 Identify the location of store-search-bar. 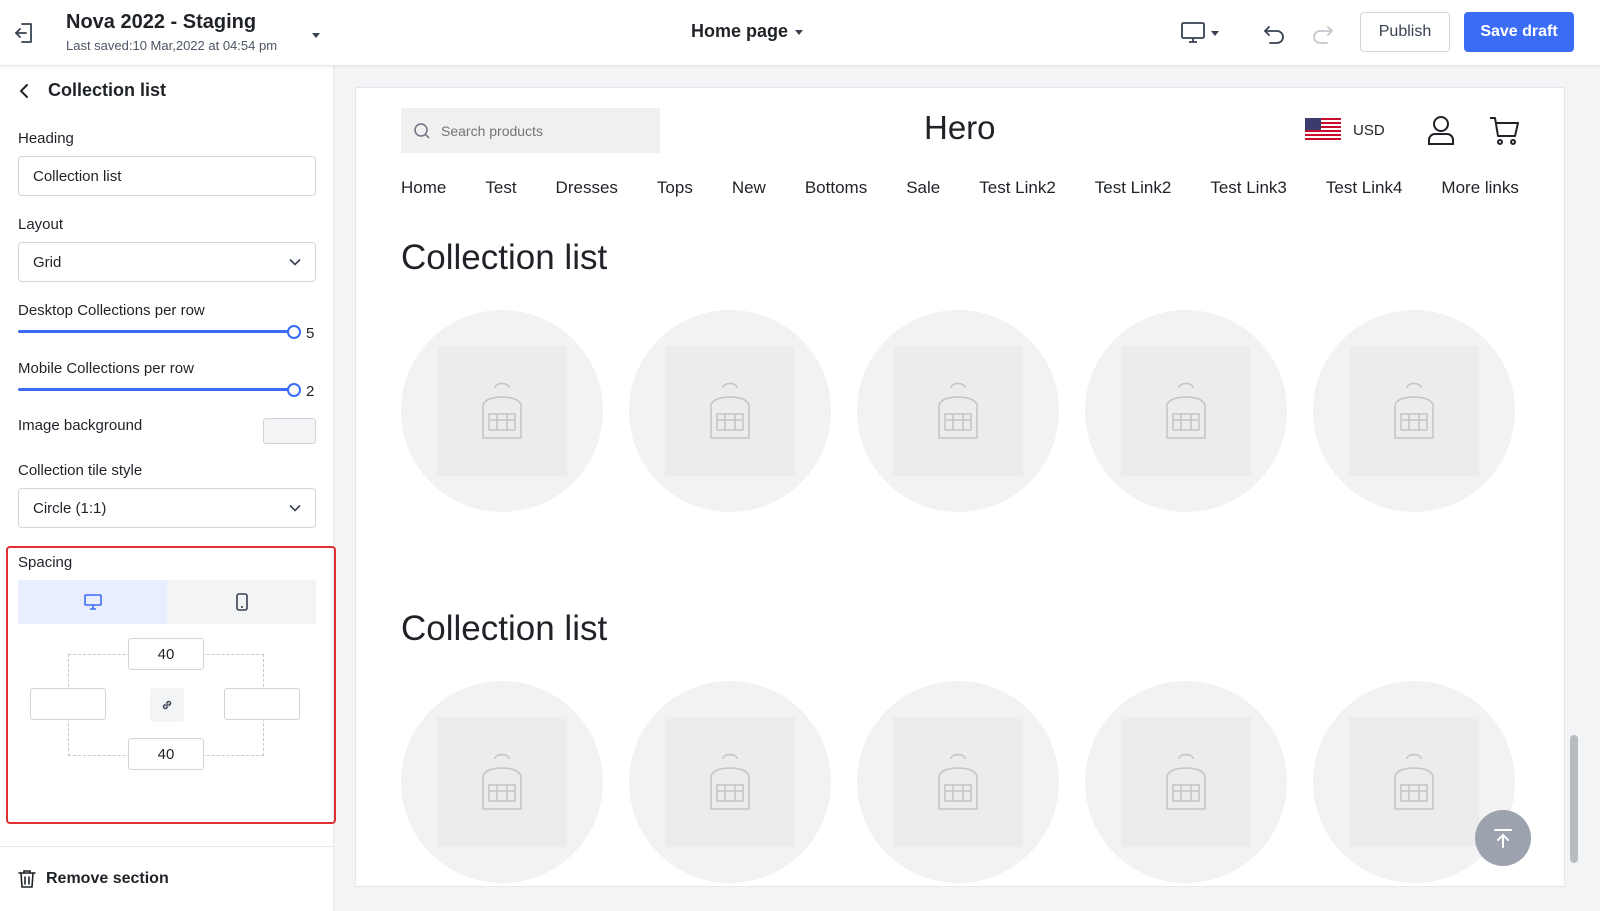
(530, 130).